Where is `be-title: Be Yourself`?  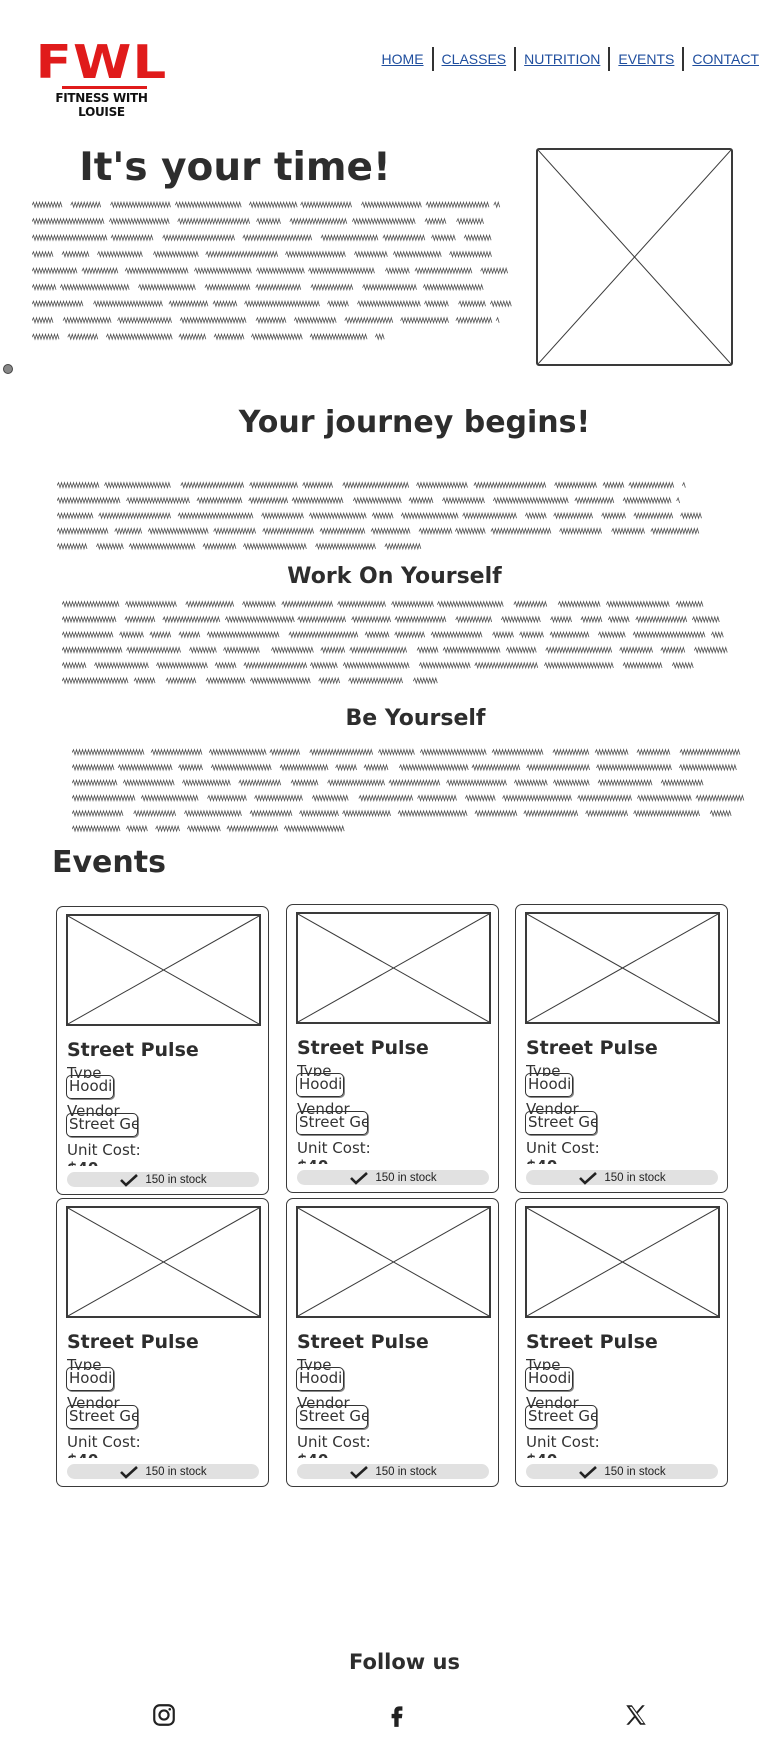
be-title: Be Yourself is located at coordinates (415, 718).